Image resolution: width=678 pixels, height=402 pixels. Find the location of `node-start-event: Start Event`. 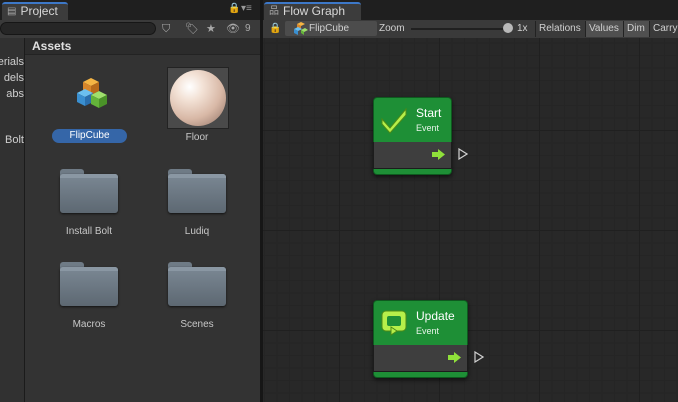

node-start-event: Start Event is located at coordinates (412, 136).